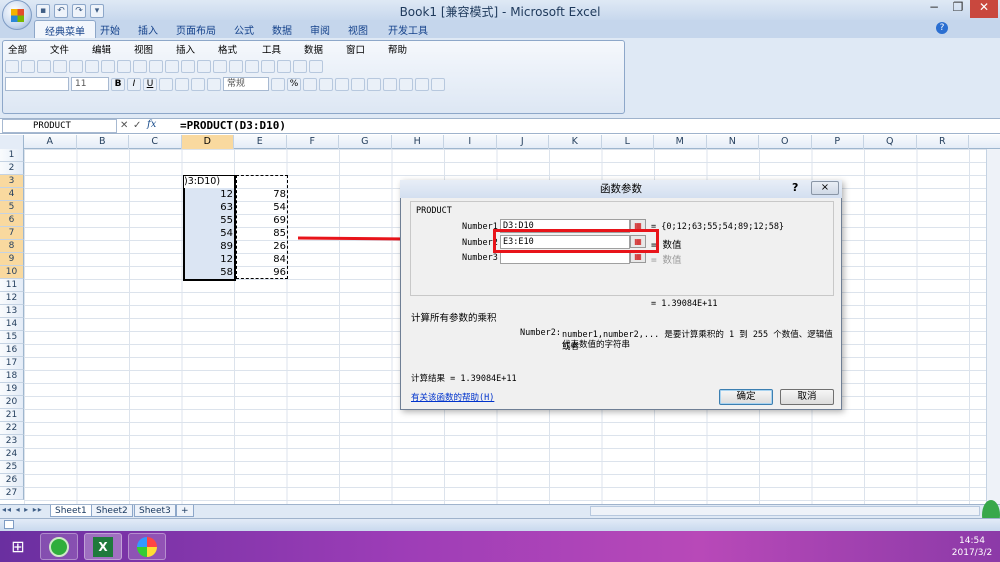 The width and height of the screenshot is (1000, 562). Describe the element at coordinates (137, 125) in the screenshot. I see `enter-icon: ✓` at that location.